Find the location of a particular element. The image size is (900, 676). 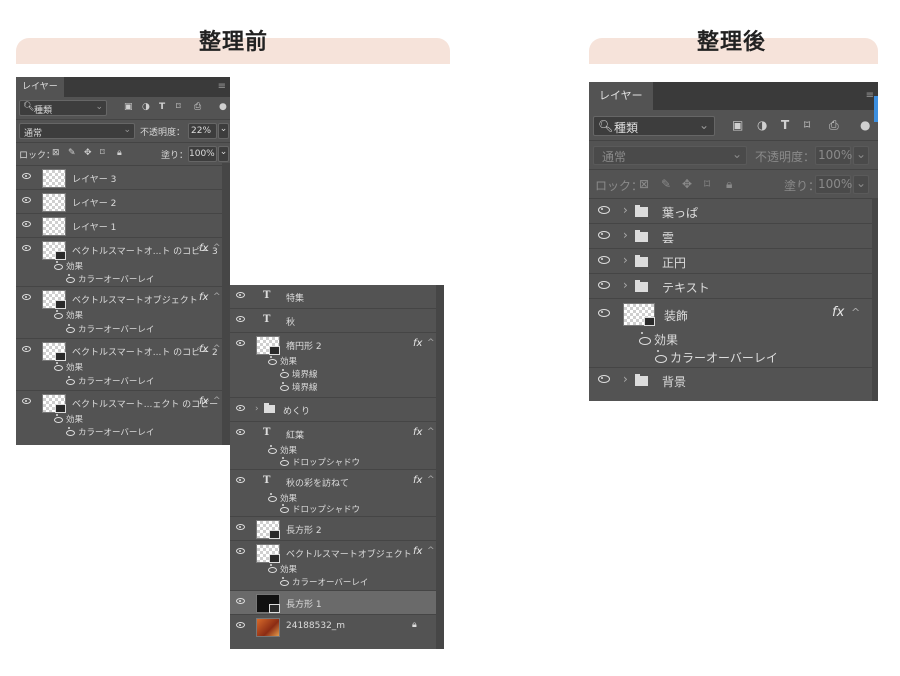

group-row: › 背景 is located at coordinates (733, 380).